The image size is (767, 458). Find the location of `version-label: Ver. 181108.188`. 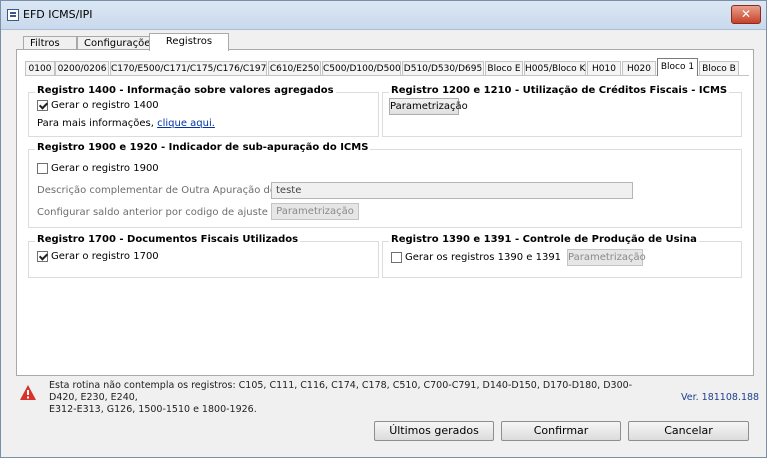

version-label: Ver. 181108.188 is located at coordinates (720, 397).